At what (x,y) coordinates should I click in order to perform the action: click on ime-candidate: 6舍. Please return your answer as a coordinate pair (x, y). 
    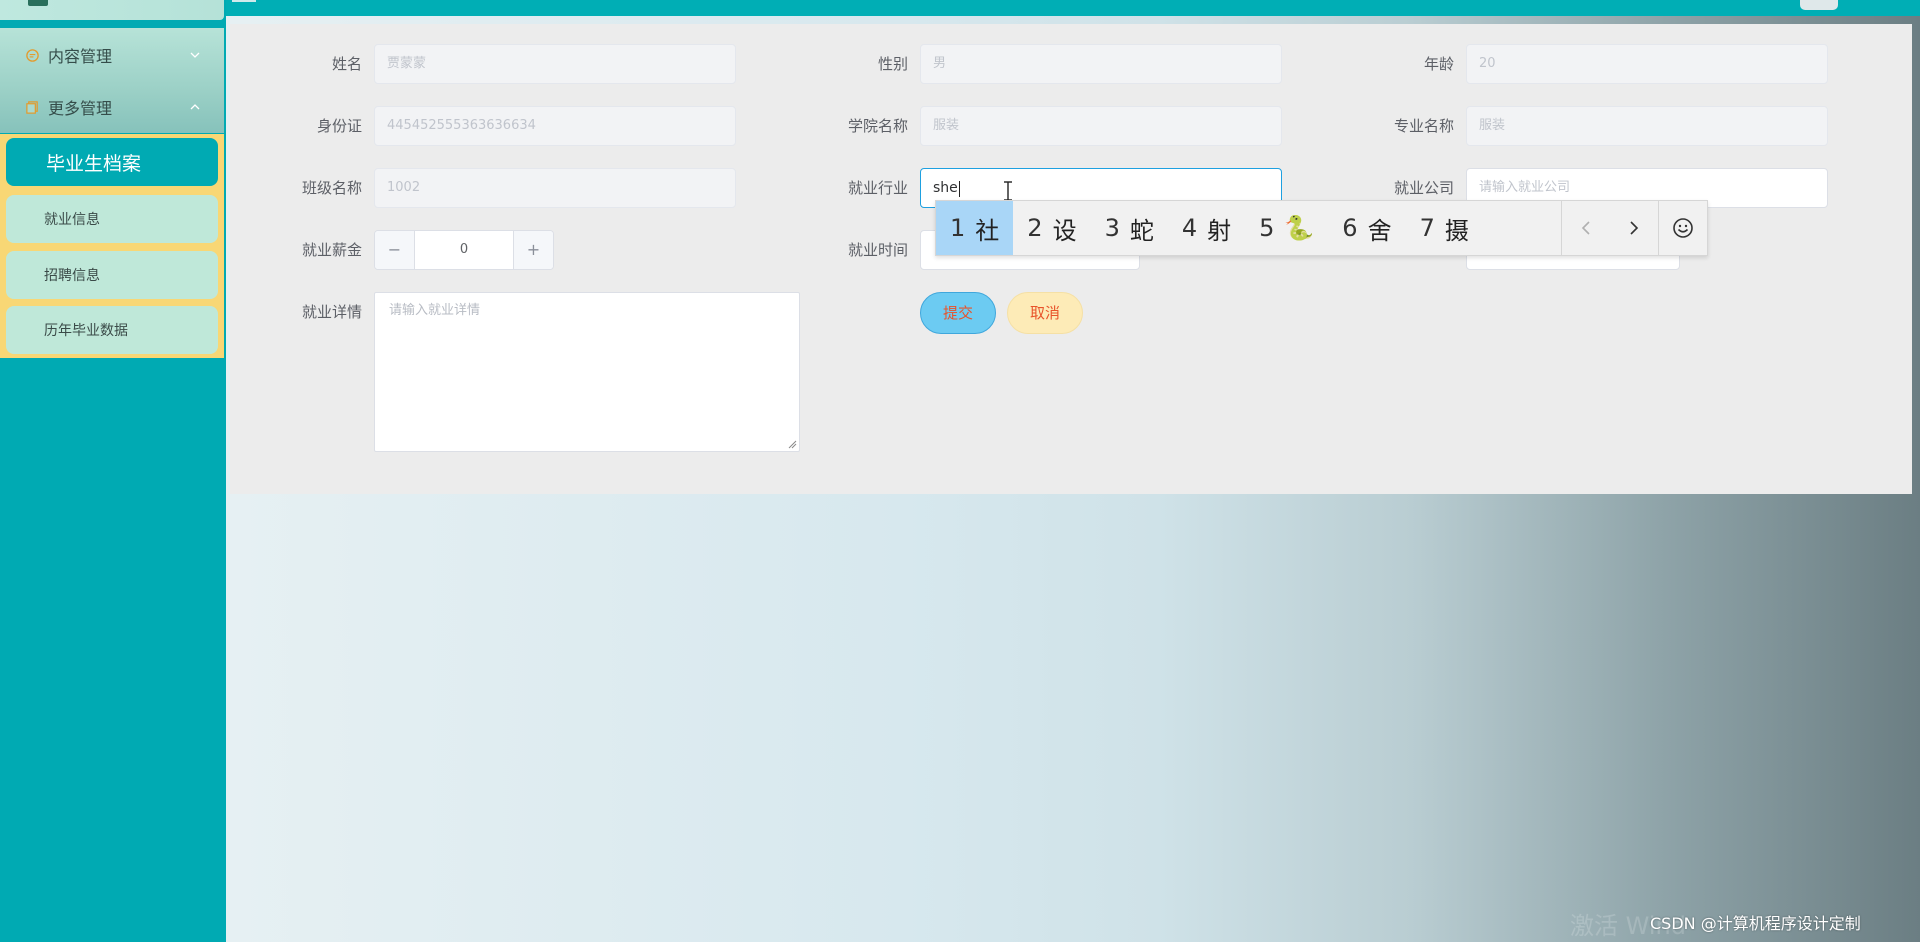
    Looking at the image, I should click on (1366, 228).